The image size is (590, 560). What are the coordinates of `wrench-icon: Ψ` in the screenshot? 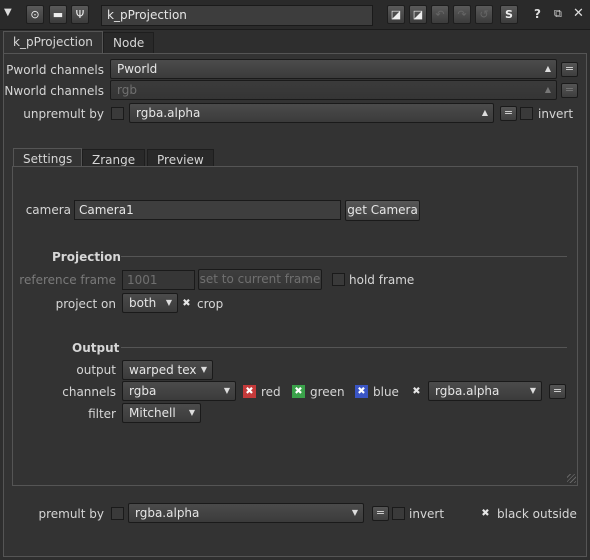 It's located at (80, 14).